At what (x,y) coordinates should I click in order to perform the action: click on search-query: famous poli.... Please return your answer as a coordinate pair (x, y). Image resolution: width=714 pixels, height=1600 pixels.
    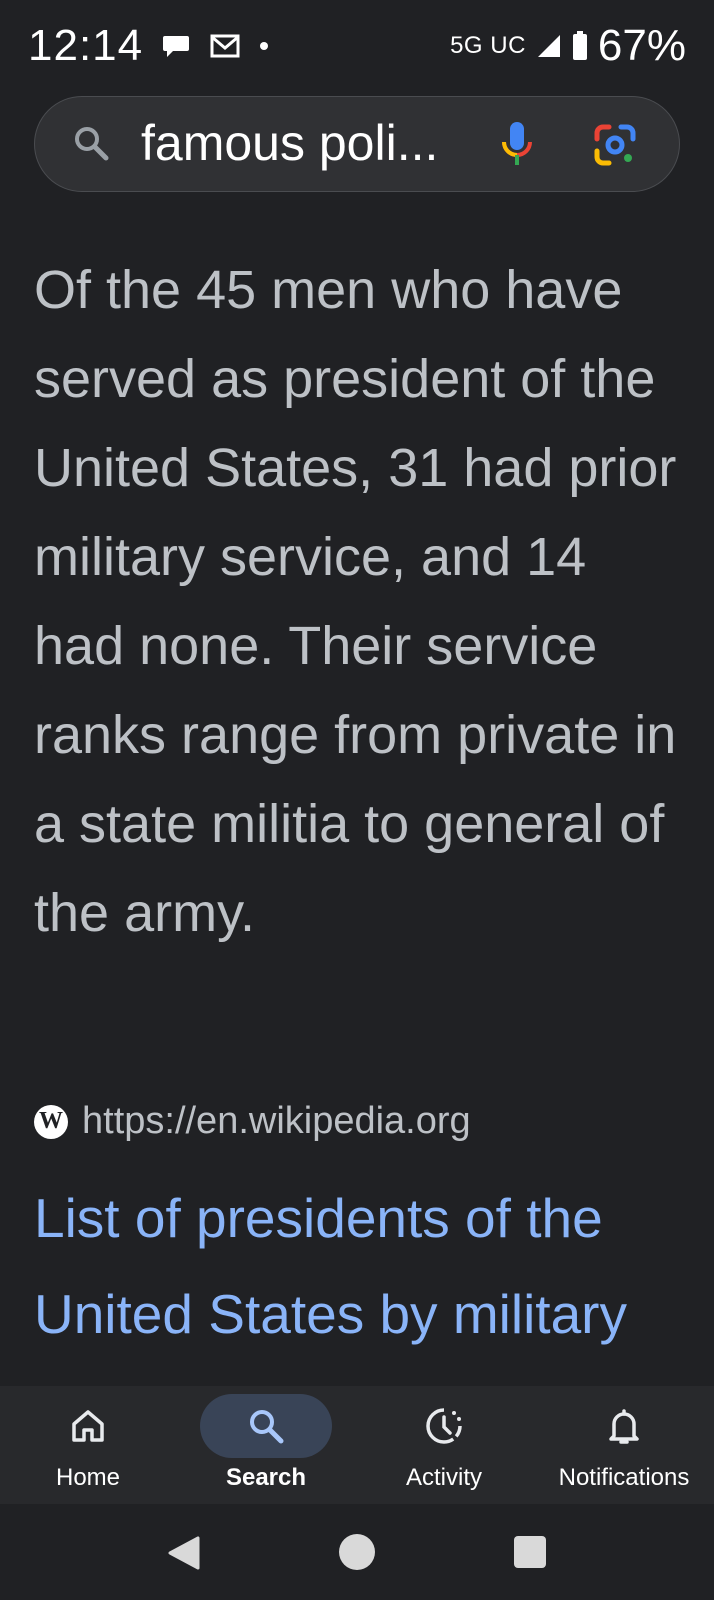
    Looking at the image, I should click on (289, 143).